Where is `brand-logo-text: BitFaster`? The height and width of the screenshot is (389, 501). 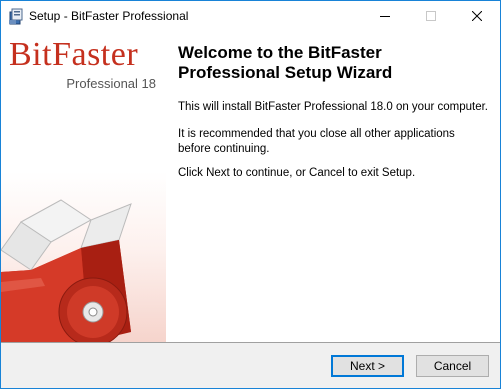
brand-logo-text: BitFaster is located at coordinates (74, 54).